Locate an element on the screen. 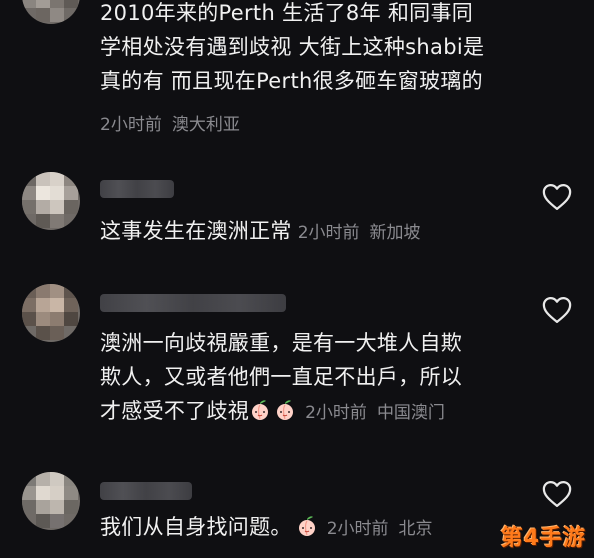  comment-location: 中国澳门 is located at coordinates (410, 413).